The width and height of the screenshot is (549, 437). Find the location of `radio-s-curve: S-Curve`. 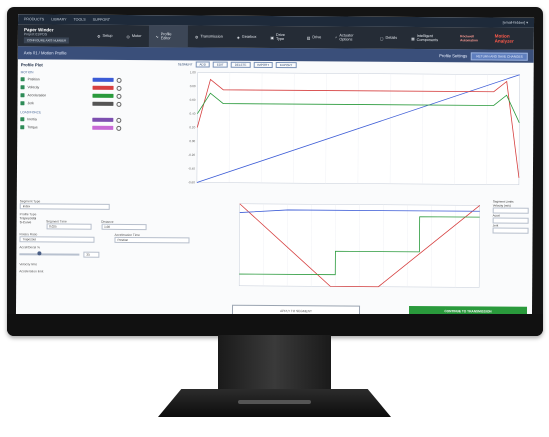

radio-s-curve: S-Curve is located at coordinates (28, 222).